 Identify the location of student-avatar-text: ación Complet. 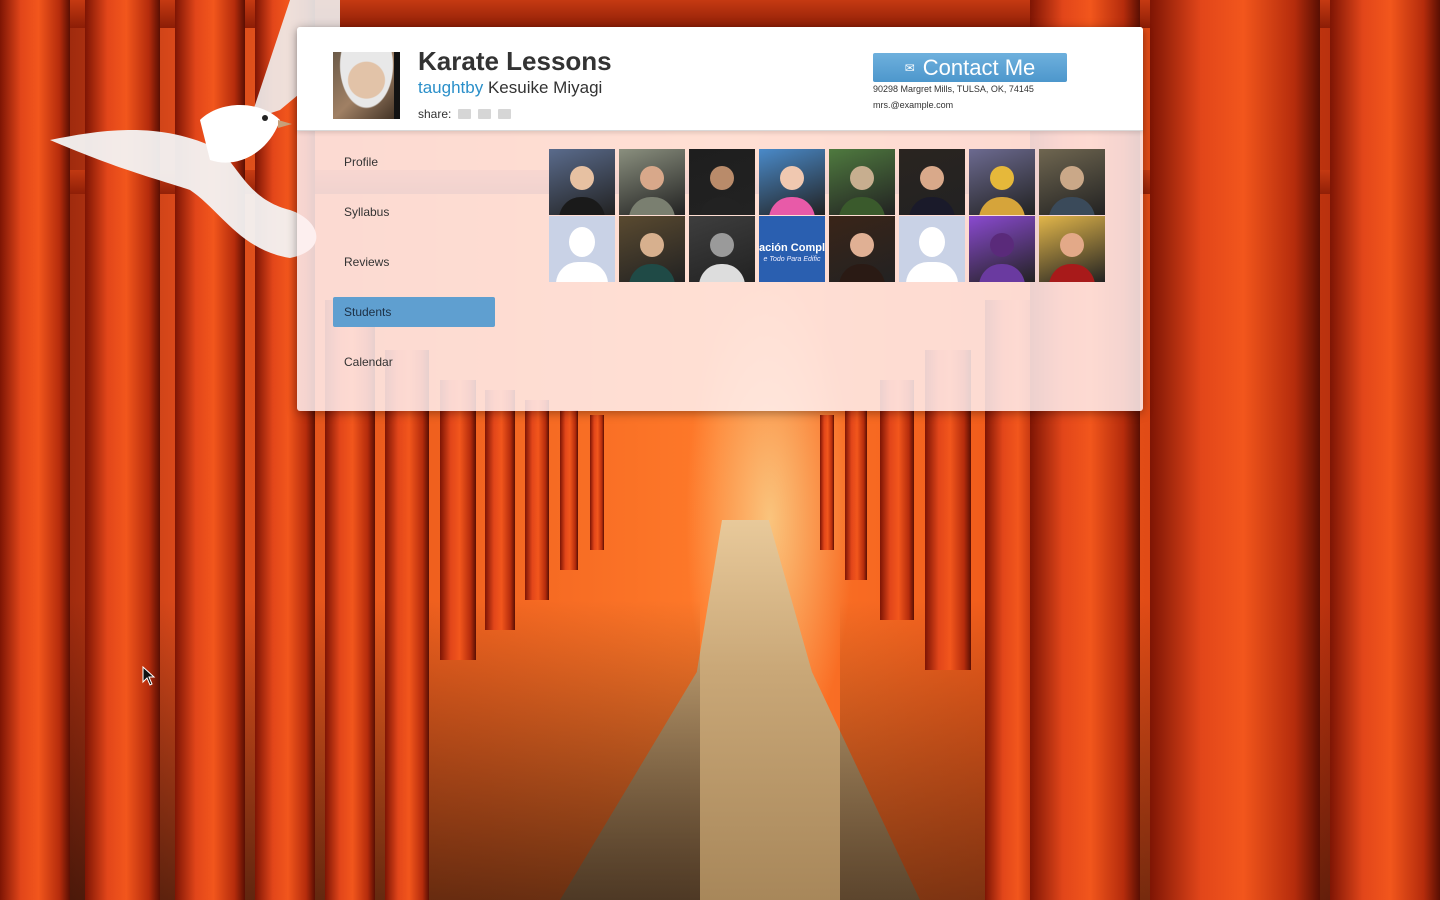
(792, 248).